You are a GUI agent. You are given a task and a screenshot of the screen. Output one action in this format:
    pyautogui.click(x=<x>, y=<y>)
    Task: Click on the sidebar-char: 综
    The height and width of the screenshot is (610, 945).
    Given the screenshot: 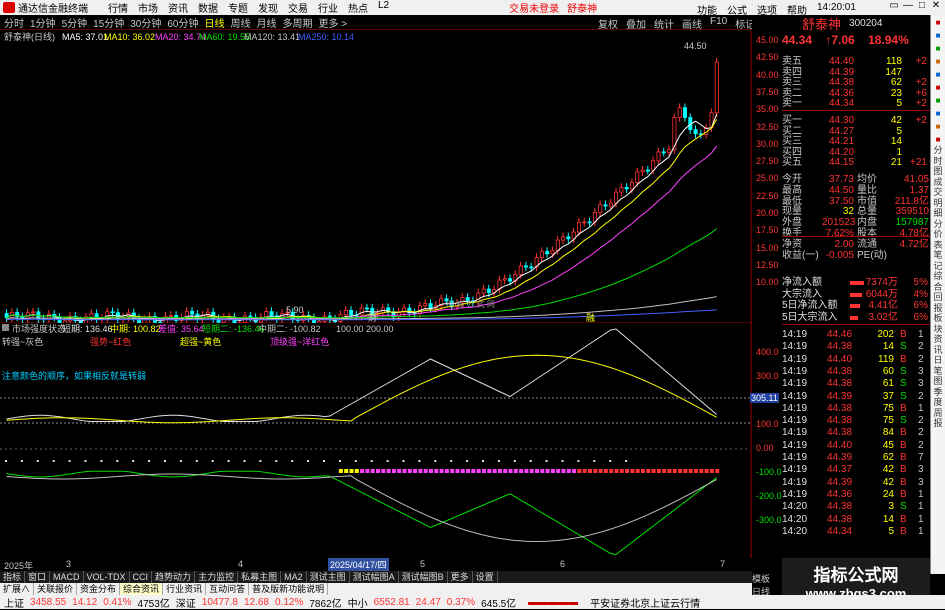 What is the action you would take?
    pyautogui.click(x=938, y=276)
    